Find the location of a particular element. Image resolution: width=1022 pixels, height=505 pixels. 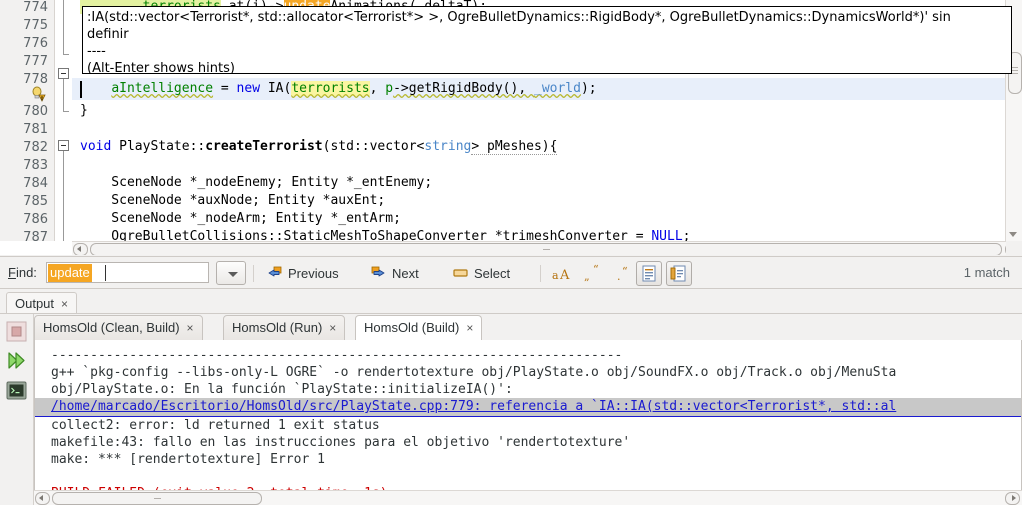

code-folding-strip is located at coordinates (63, 120).